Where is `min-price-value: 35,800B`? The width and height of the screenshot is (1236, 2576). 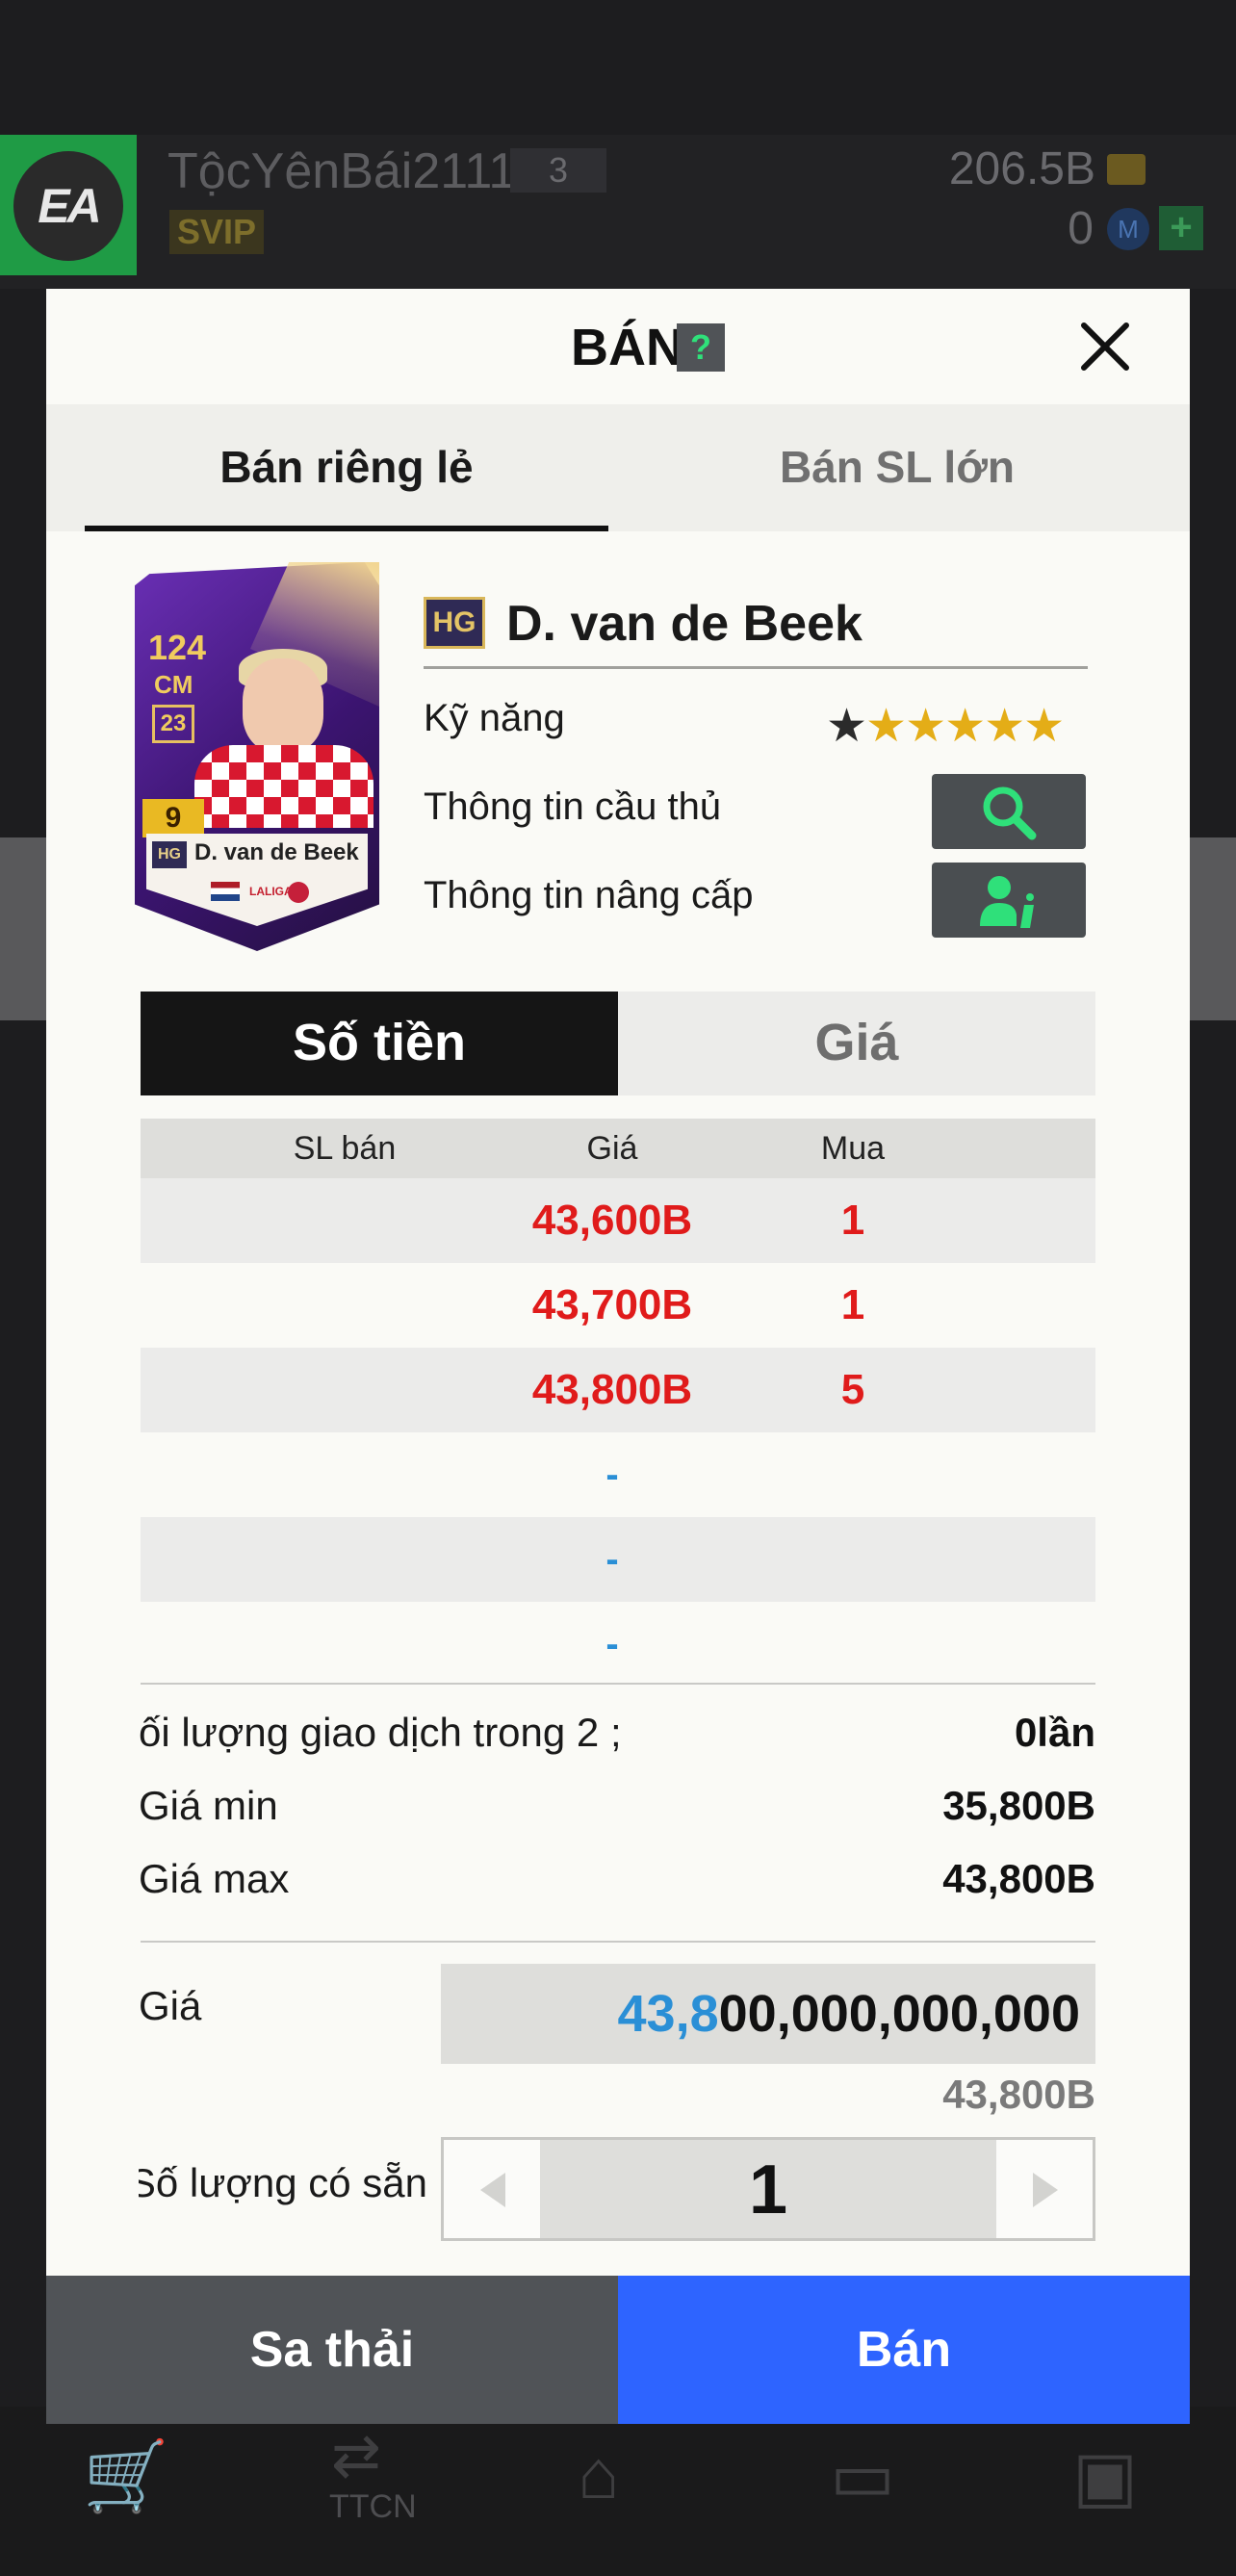 min-price-value: 35,800B is located at coordinates (1018, 1806).